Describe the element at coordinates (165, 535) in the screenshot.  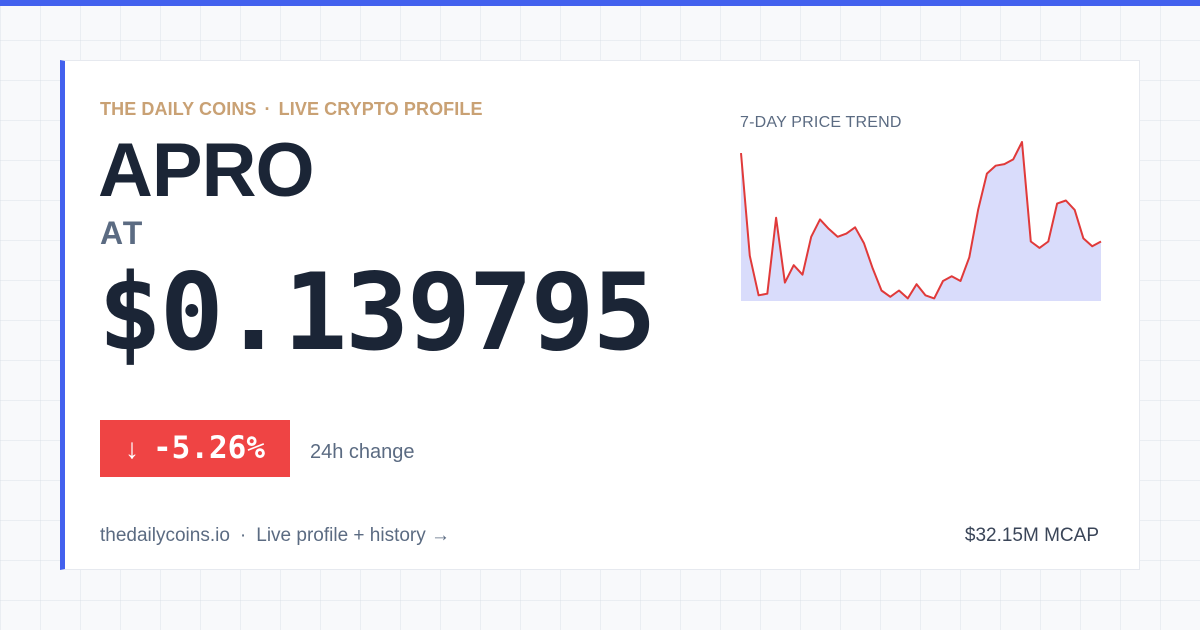
I see `site-link: thedailycoins.io` at that location.